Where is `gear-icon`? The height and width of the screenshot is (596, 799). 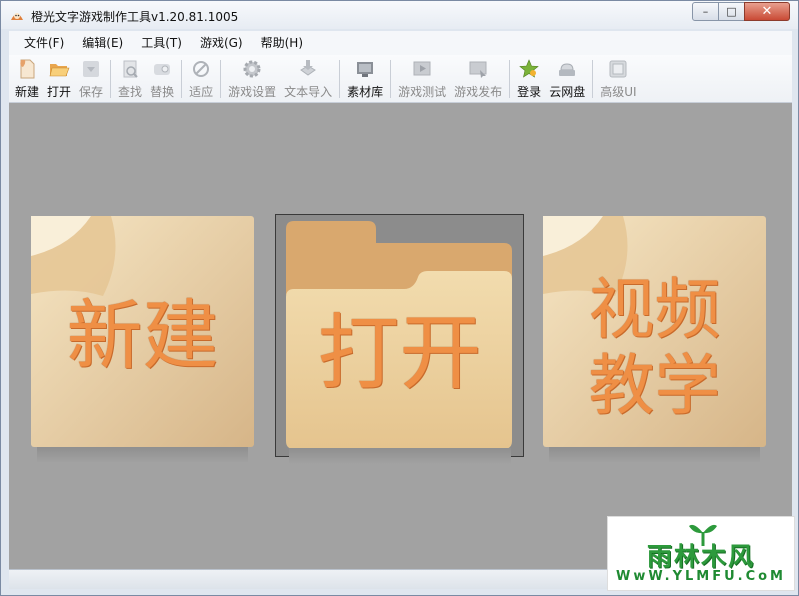 gear-icon is located at coordinates (252, 69).